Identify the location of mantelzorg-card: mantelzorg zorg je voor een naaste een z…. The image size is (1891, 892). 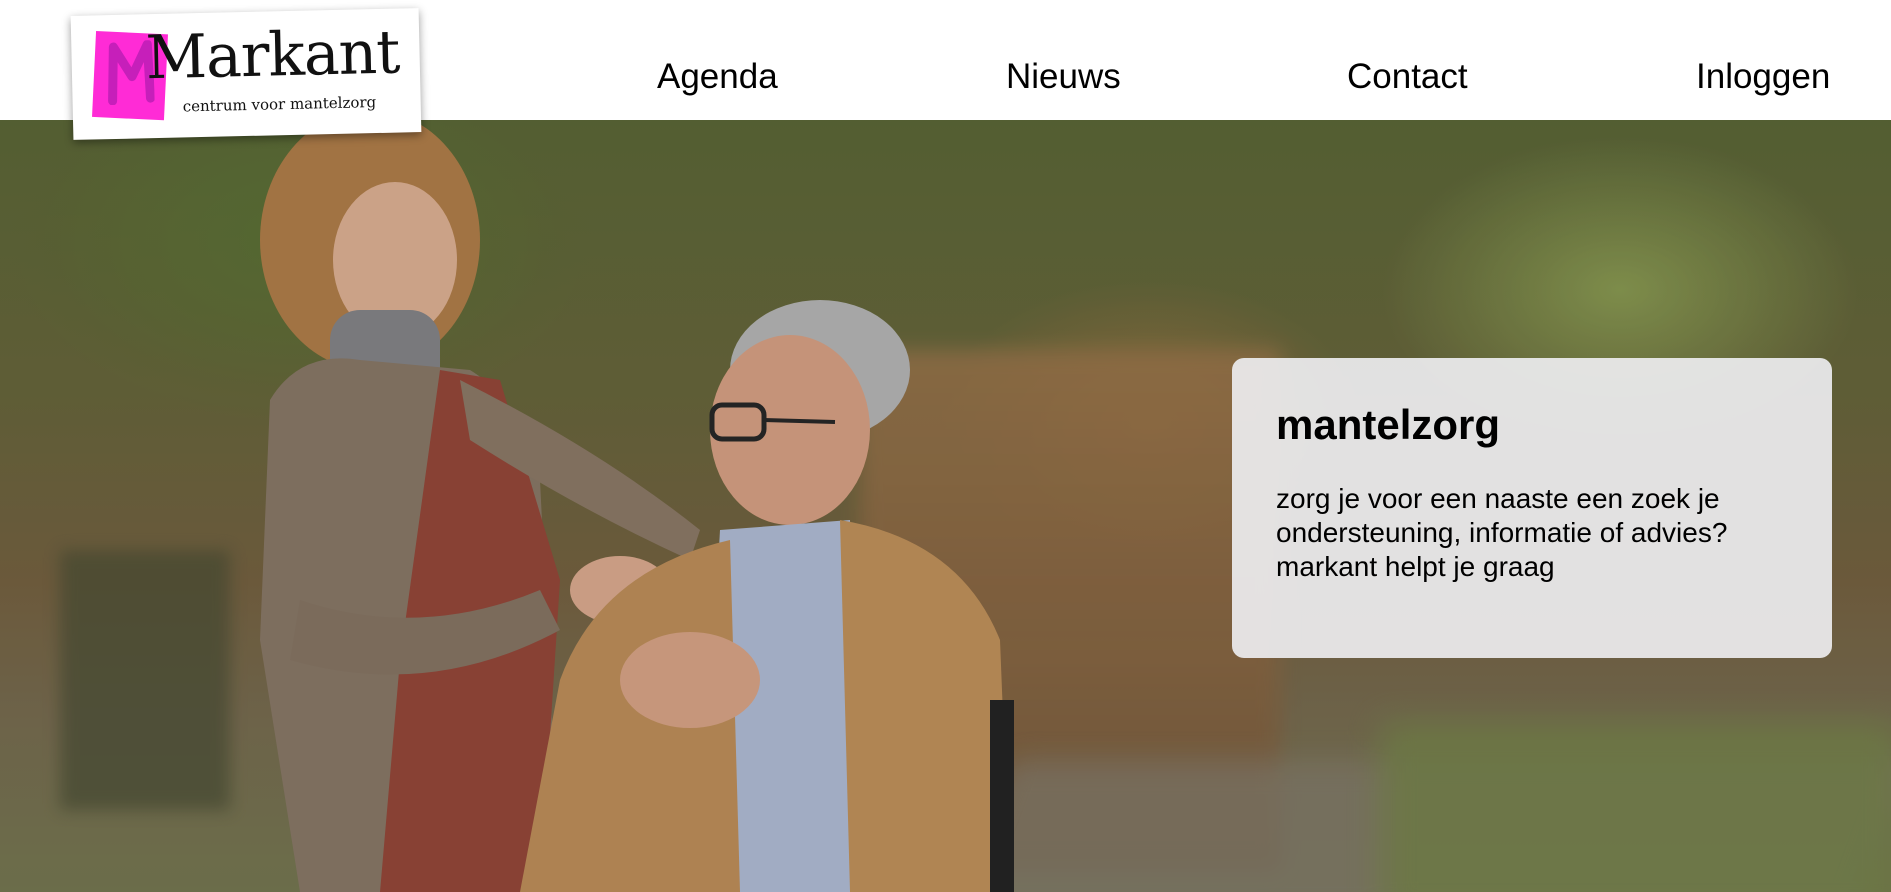
(1532, 508).